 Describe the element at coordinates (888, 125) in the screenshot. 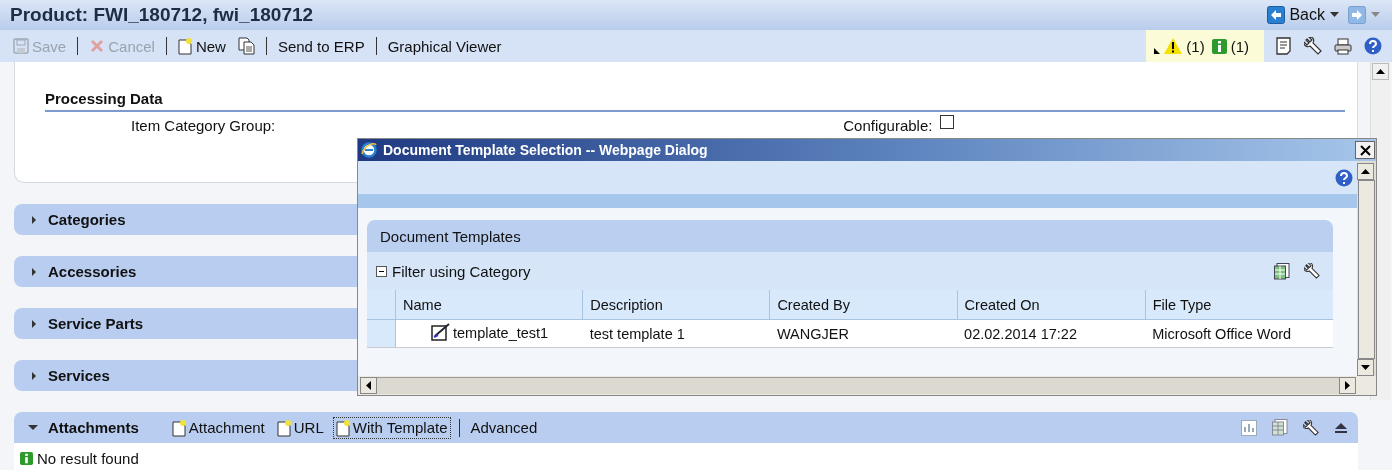

I see `field-label: Configurable:` at that location.